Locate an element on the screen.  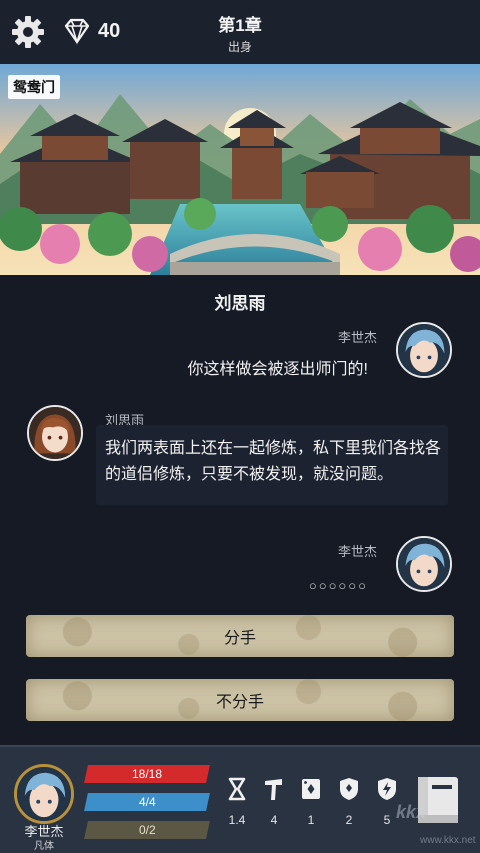
hp-value: 18/18 is located at coordinates (147, 774).